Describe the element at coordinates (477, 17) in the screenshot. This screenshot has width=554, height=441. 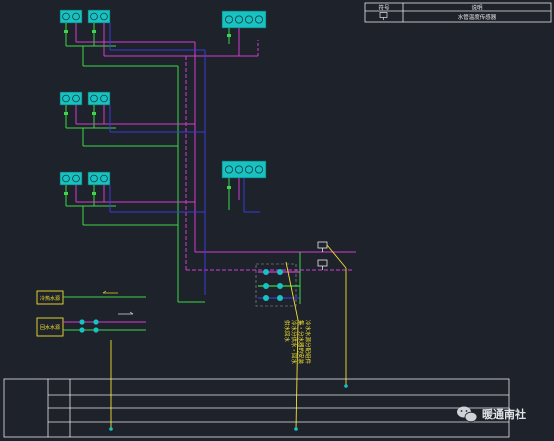
I see `legend-row-desc: 水管温度传感器` at that location.